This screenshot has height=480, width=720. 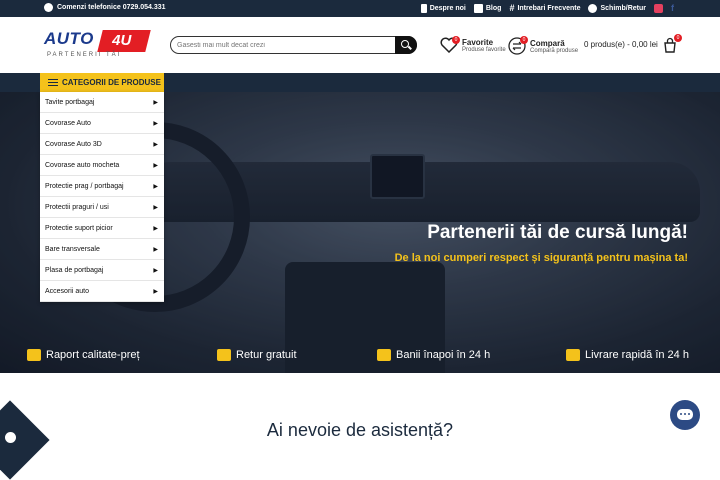 I want to click on search-bar, so click(x=293, y=45).